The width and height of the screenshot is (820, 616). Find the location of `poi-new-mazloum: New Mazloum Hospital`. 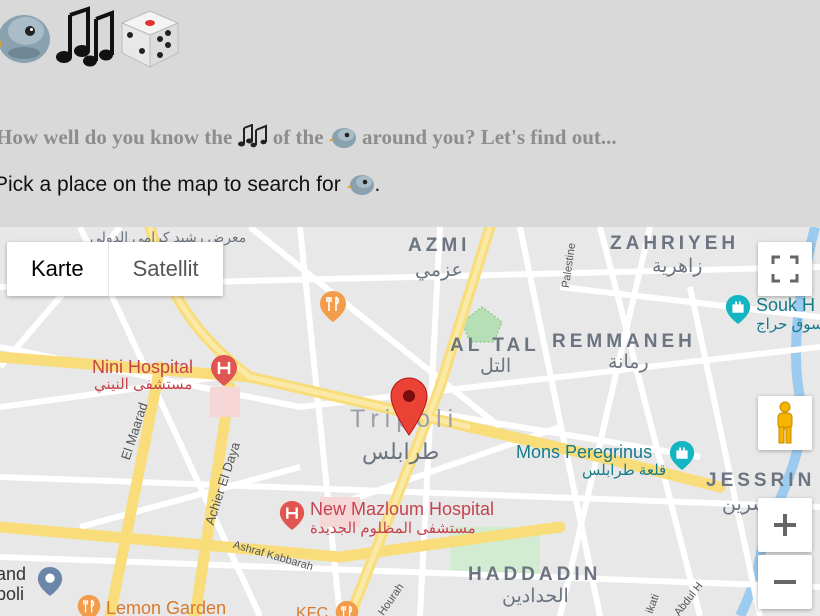

poi-new-mazloum: New Mazloum Hospital is located at coordinates (402, 509).